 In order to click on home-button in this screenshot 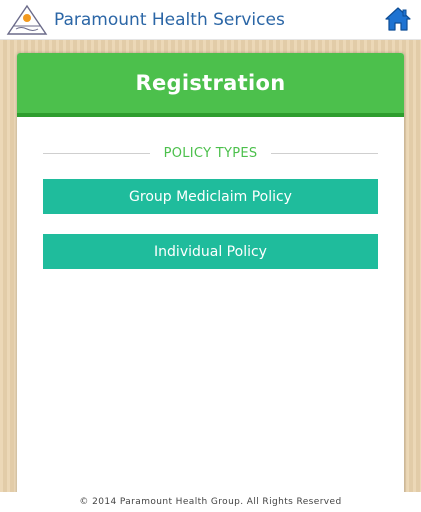, I will do `click(398, 19)`.